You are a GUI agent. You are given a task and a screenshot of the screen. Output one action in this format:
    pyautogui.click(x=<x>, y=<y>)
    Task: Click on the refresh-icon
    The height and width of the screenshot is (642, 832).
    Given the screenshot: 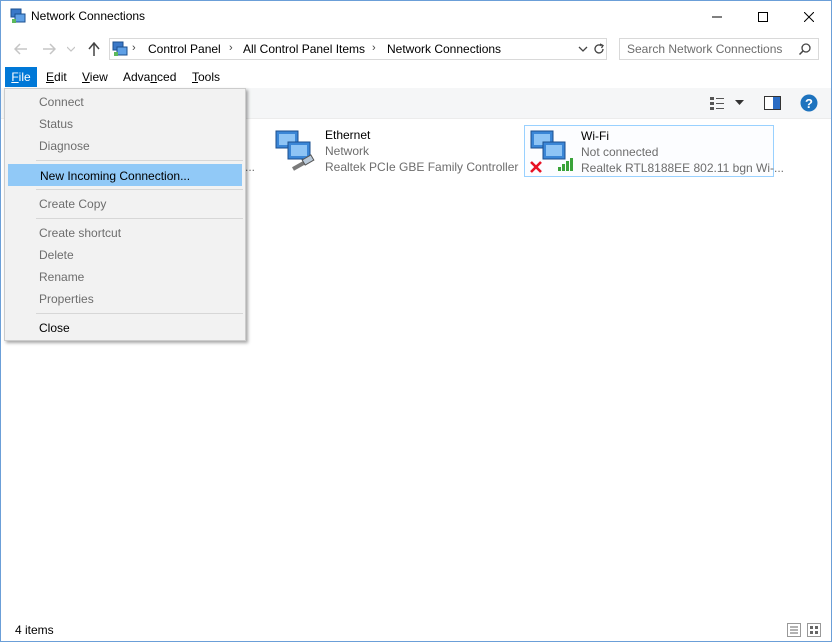 What is the action you would take?
    pyautogui.click(x=599, y=49)
    